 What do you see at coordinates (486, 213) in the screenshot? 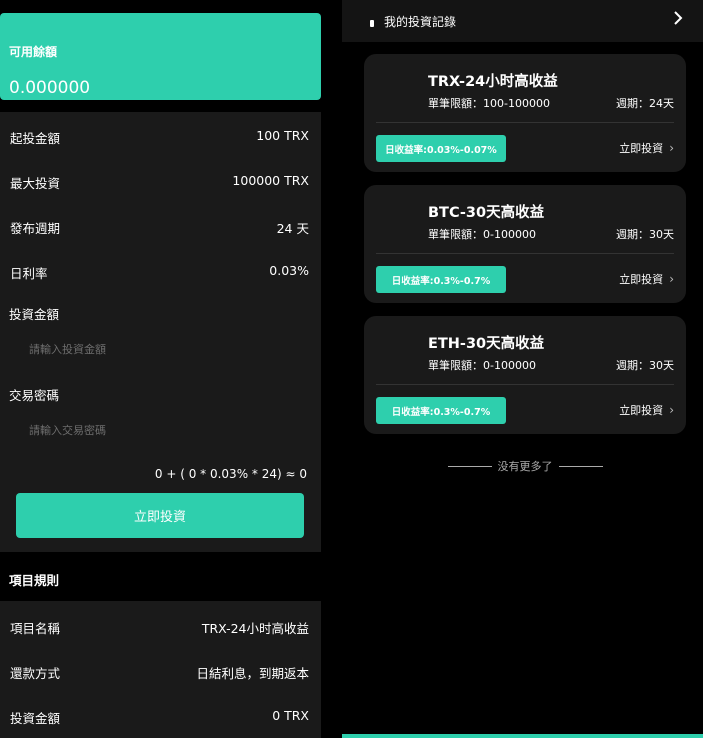
I see `product-title: BTC-30天高收益` at bounding box center [486, 213].